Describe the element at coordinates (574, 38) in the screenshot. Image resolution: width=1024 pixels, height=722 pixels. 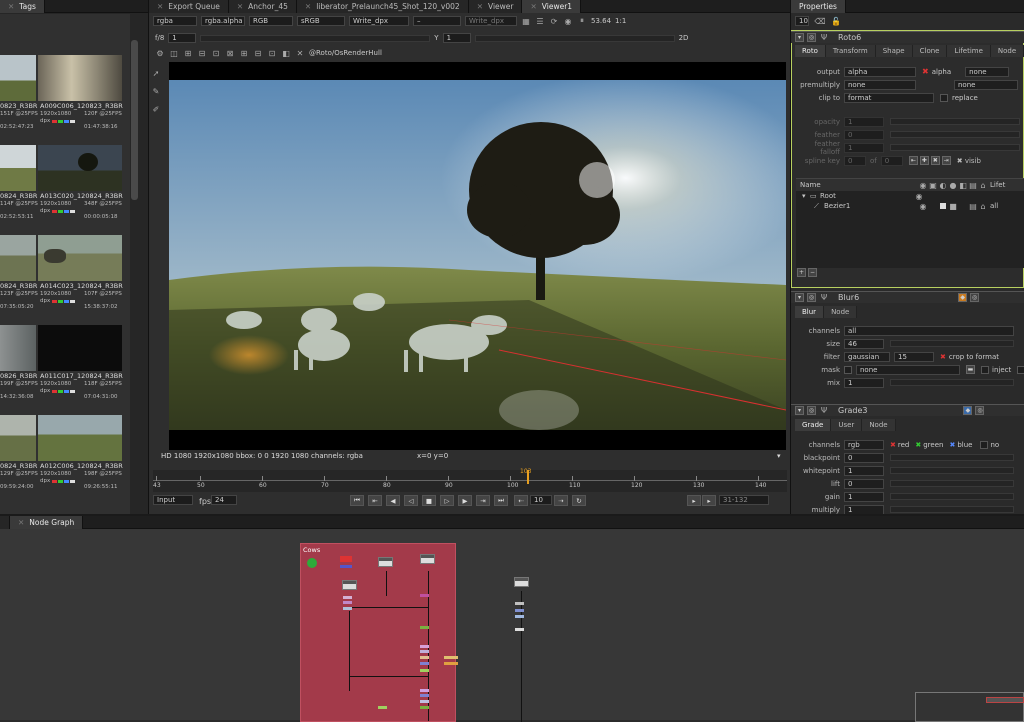
I see `gamma-slider` at that location.